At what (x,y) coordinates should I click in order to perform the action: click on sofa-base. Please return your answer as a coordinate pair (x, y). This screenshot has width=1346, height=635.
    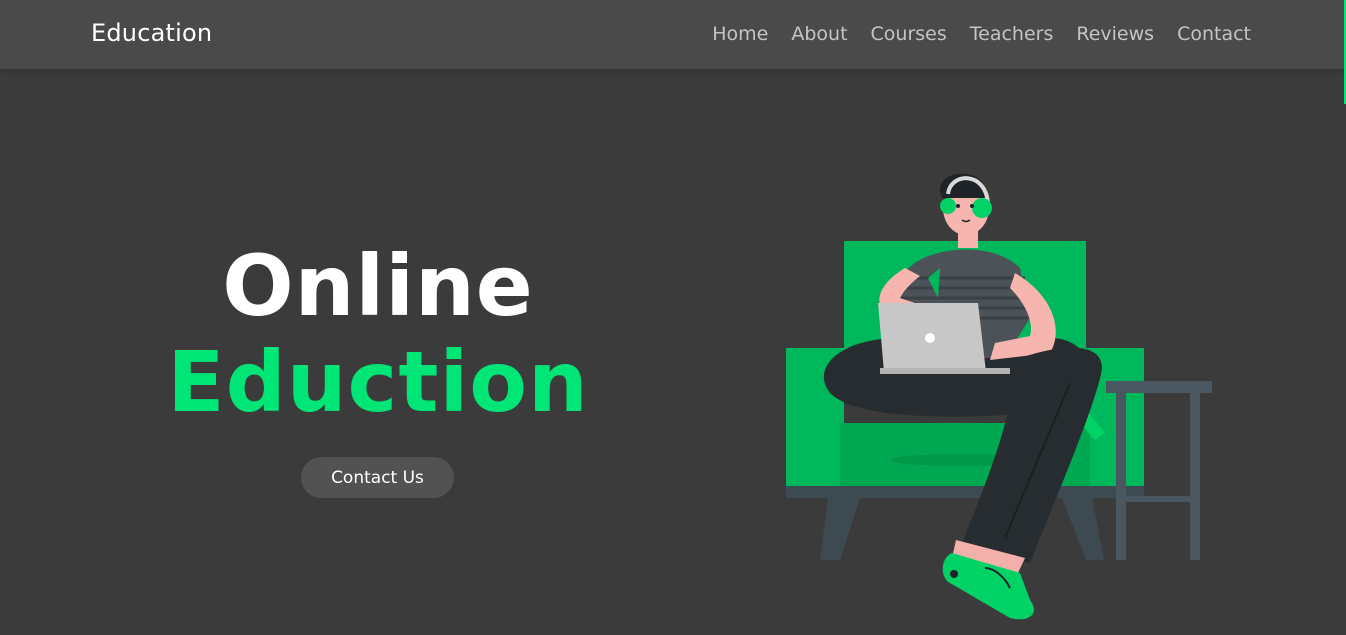
    Looking at the image, I should click on (965, 492).